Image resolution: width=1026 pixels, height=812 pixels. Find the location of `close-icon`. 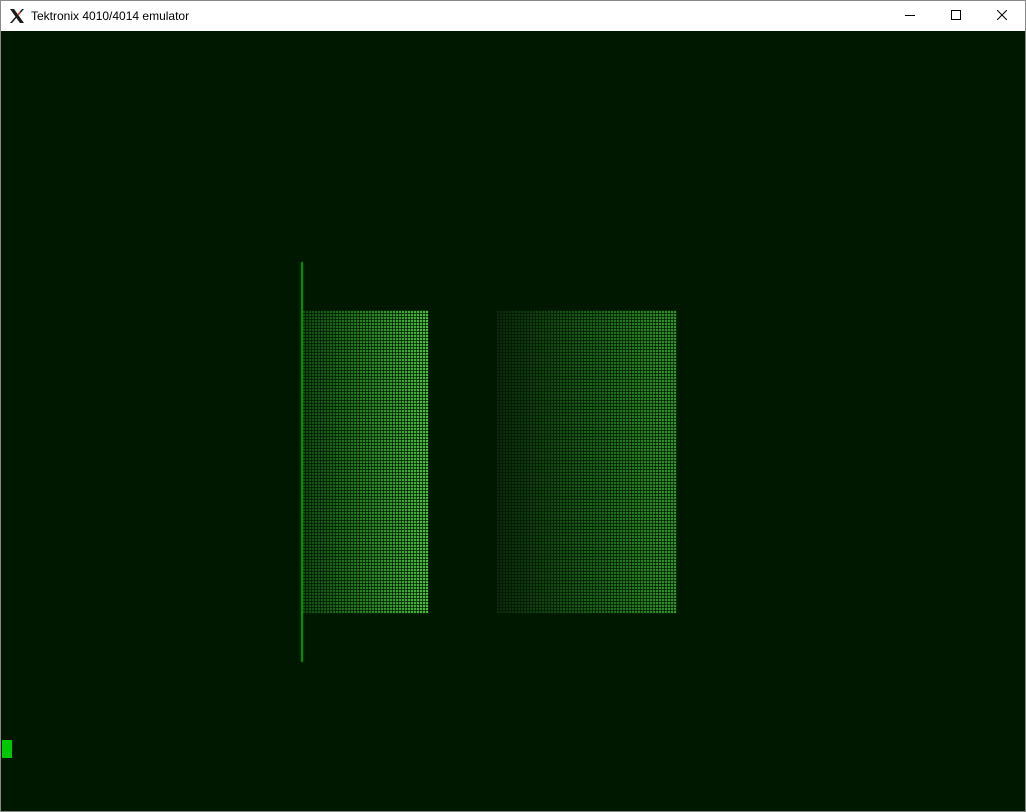

close-icon is located at coordinates (1002, 16).